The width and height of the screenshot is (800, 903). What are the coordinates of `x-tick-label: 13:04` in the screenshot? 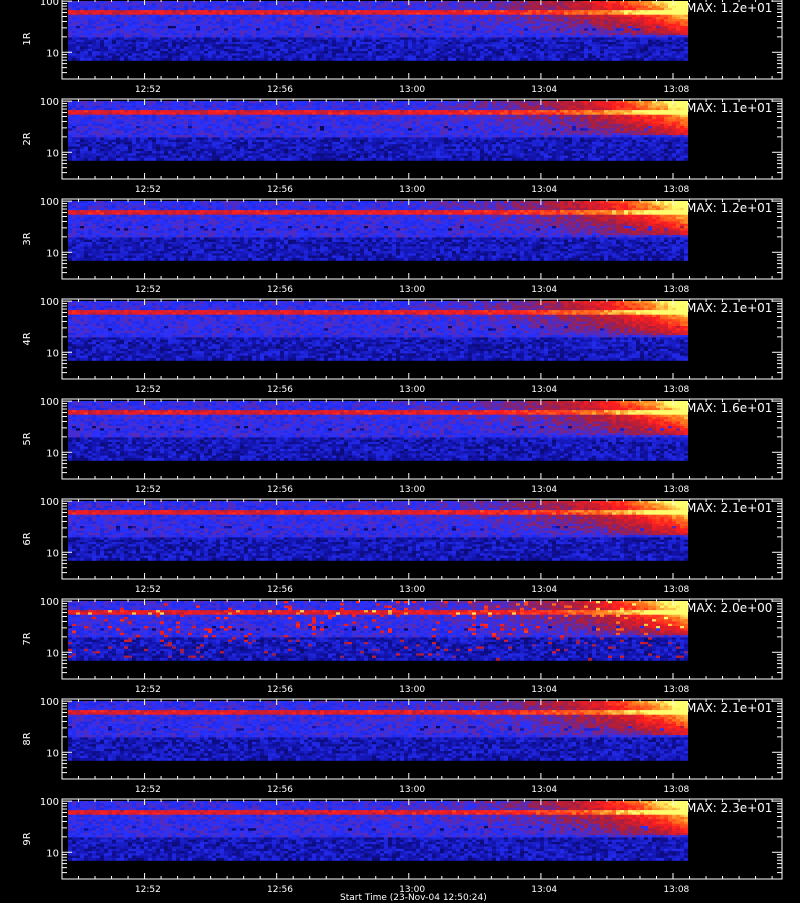 It's located at (544, 90).